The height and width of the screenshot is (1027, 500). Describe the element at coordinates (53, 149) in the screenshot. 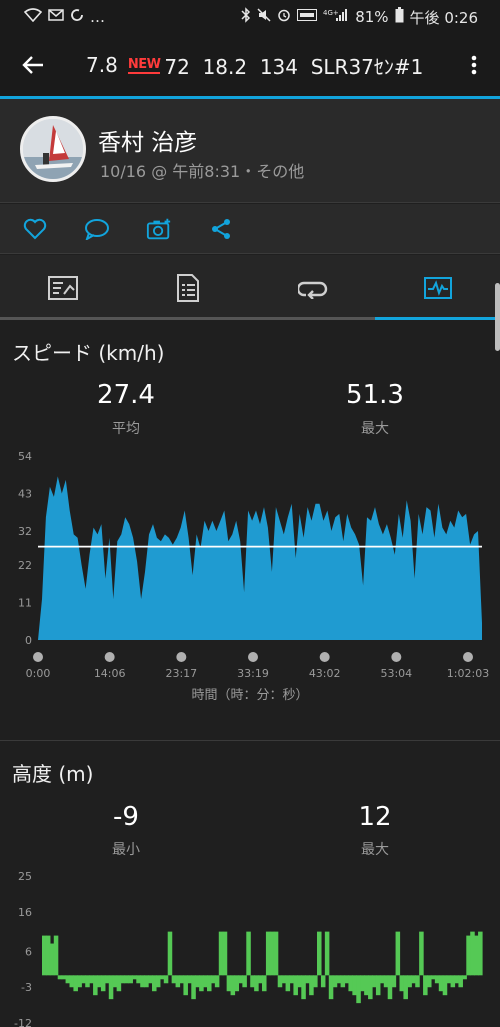

I see `avatar` at that location.